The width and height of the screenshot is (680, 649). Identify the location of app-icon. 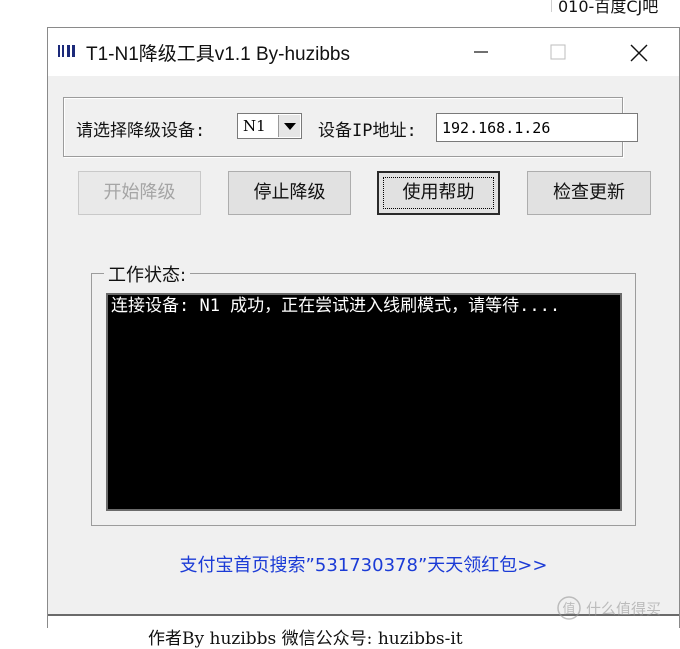
(66, 51).